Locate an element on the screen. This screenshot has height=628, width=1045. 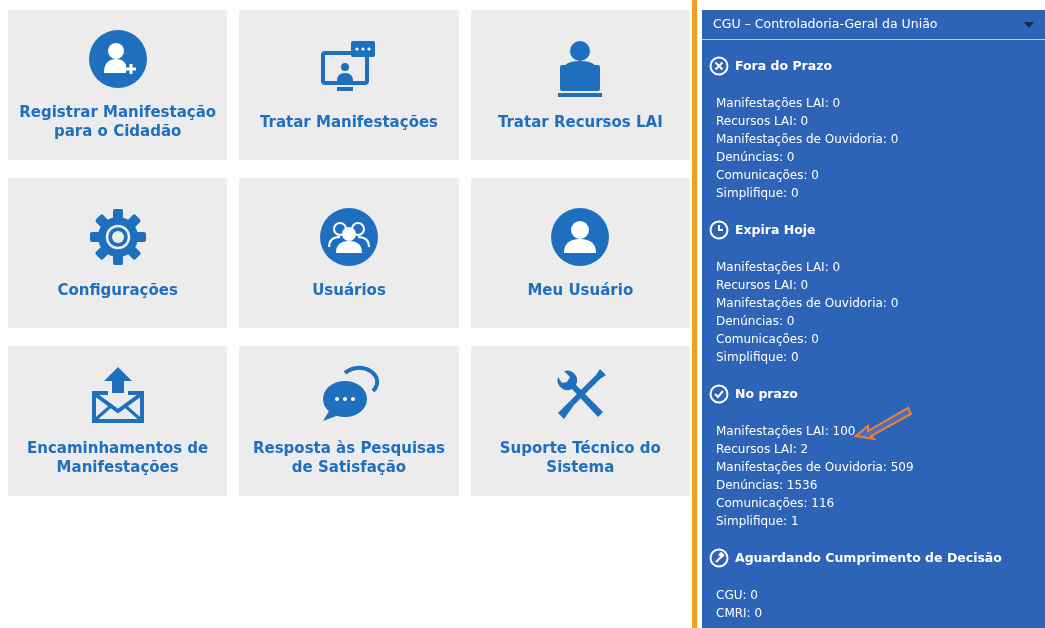
menu-tile: Resposta às Pesquisas de Satisfação is located at coordinates (349, 421).